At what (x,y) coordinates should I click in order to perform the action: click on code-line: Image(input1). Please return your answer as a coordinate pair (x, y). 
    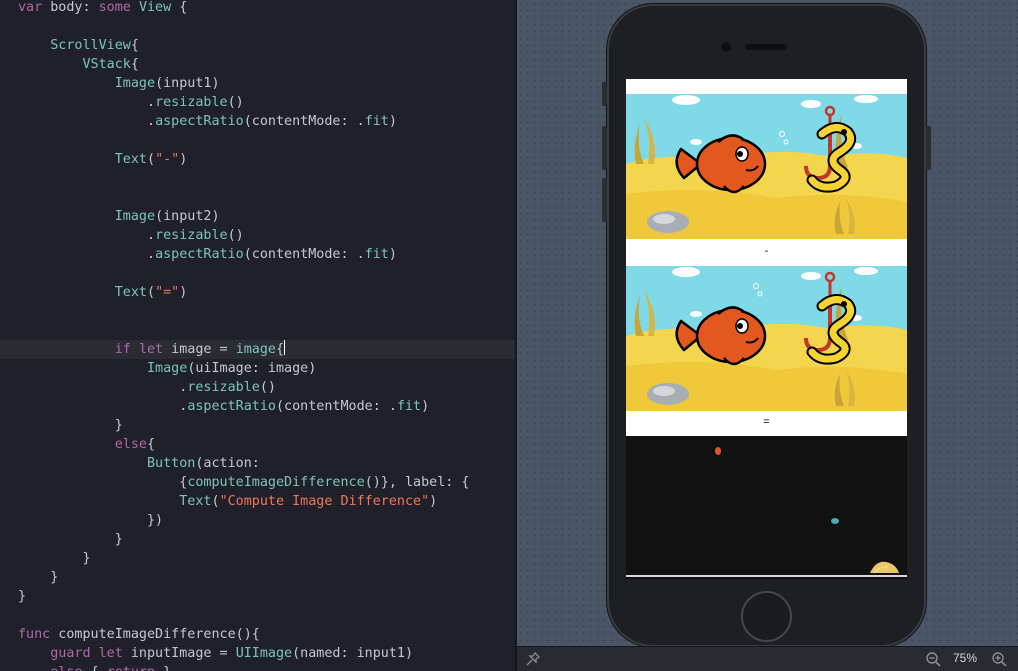
    Looking at the image, I should click on (257, 83).